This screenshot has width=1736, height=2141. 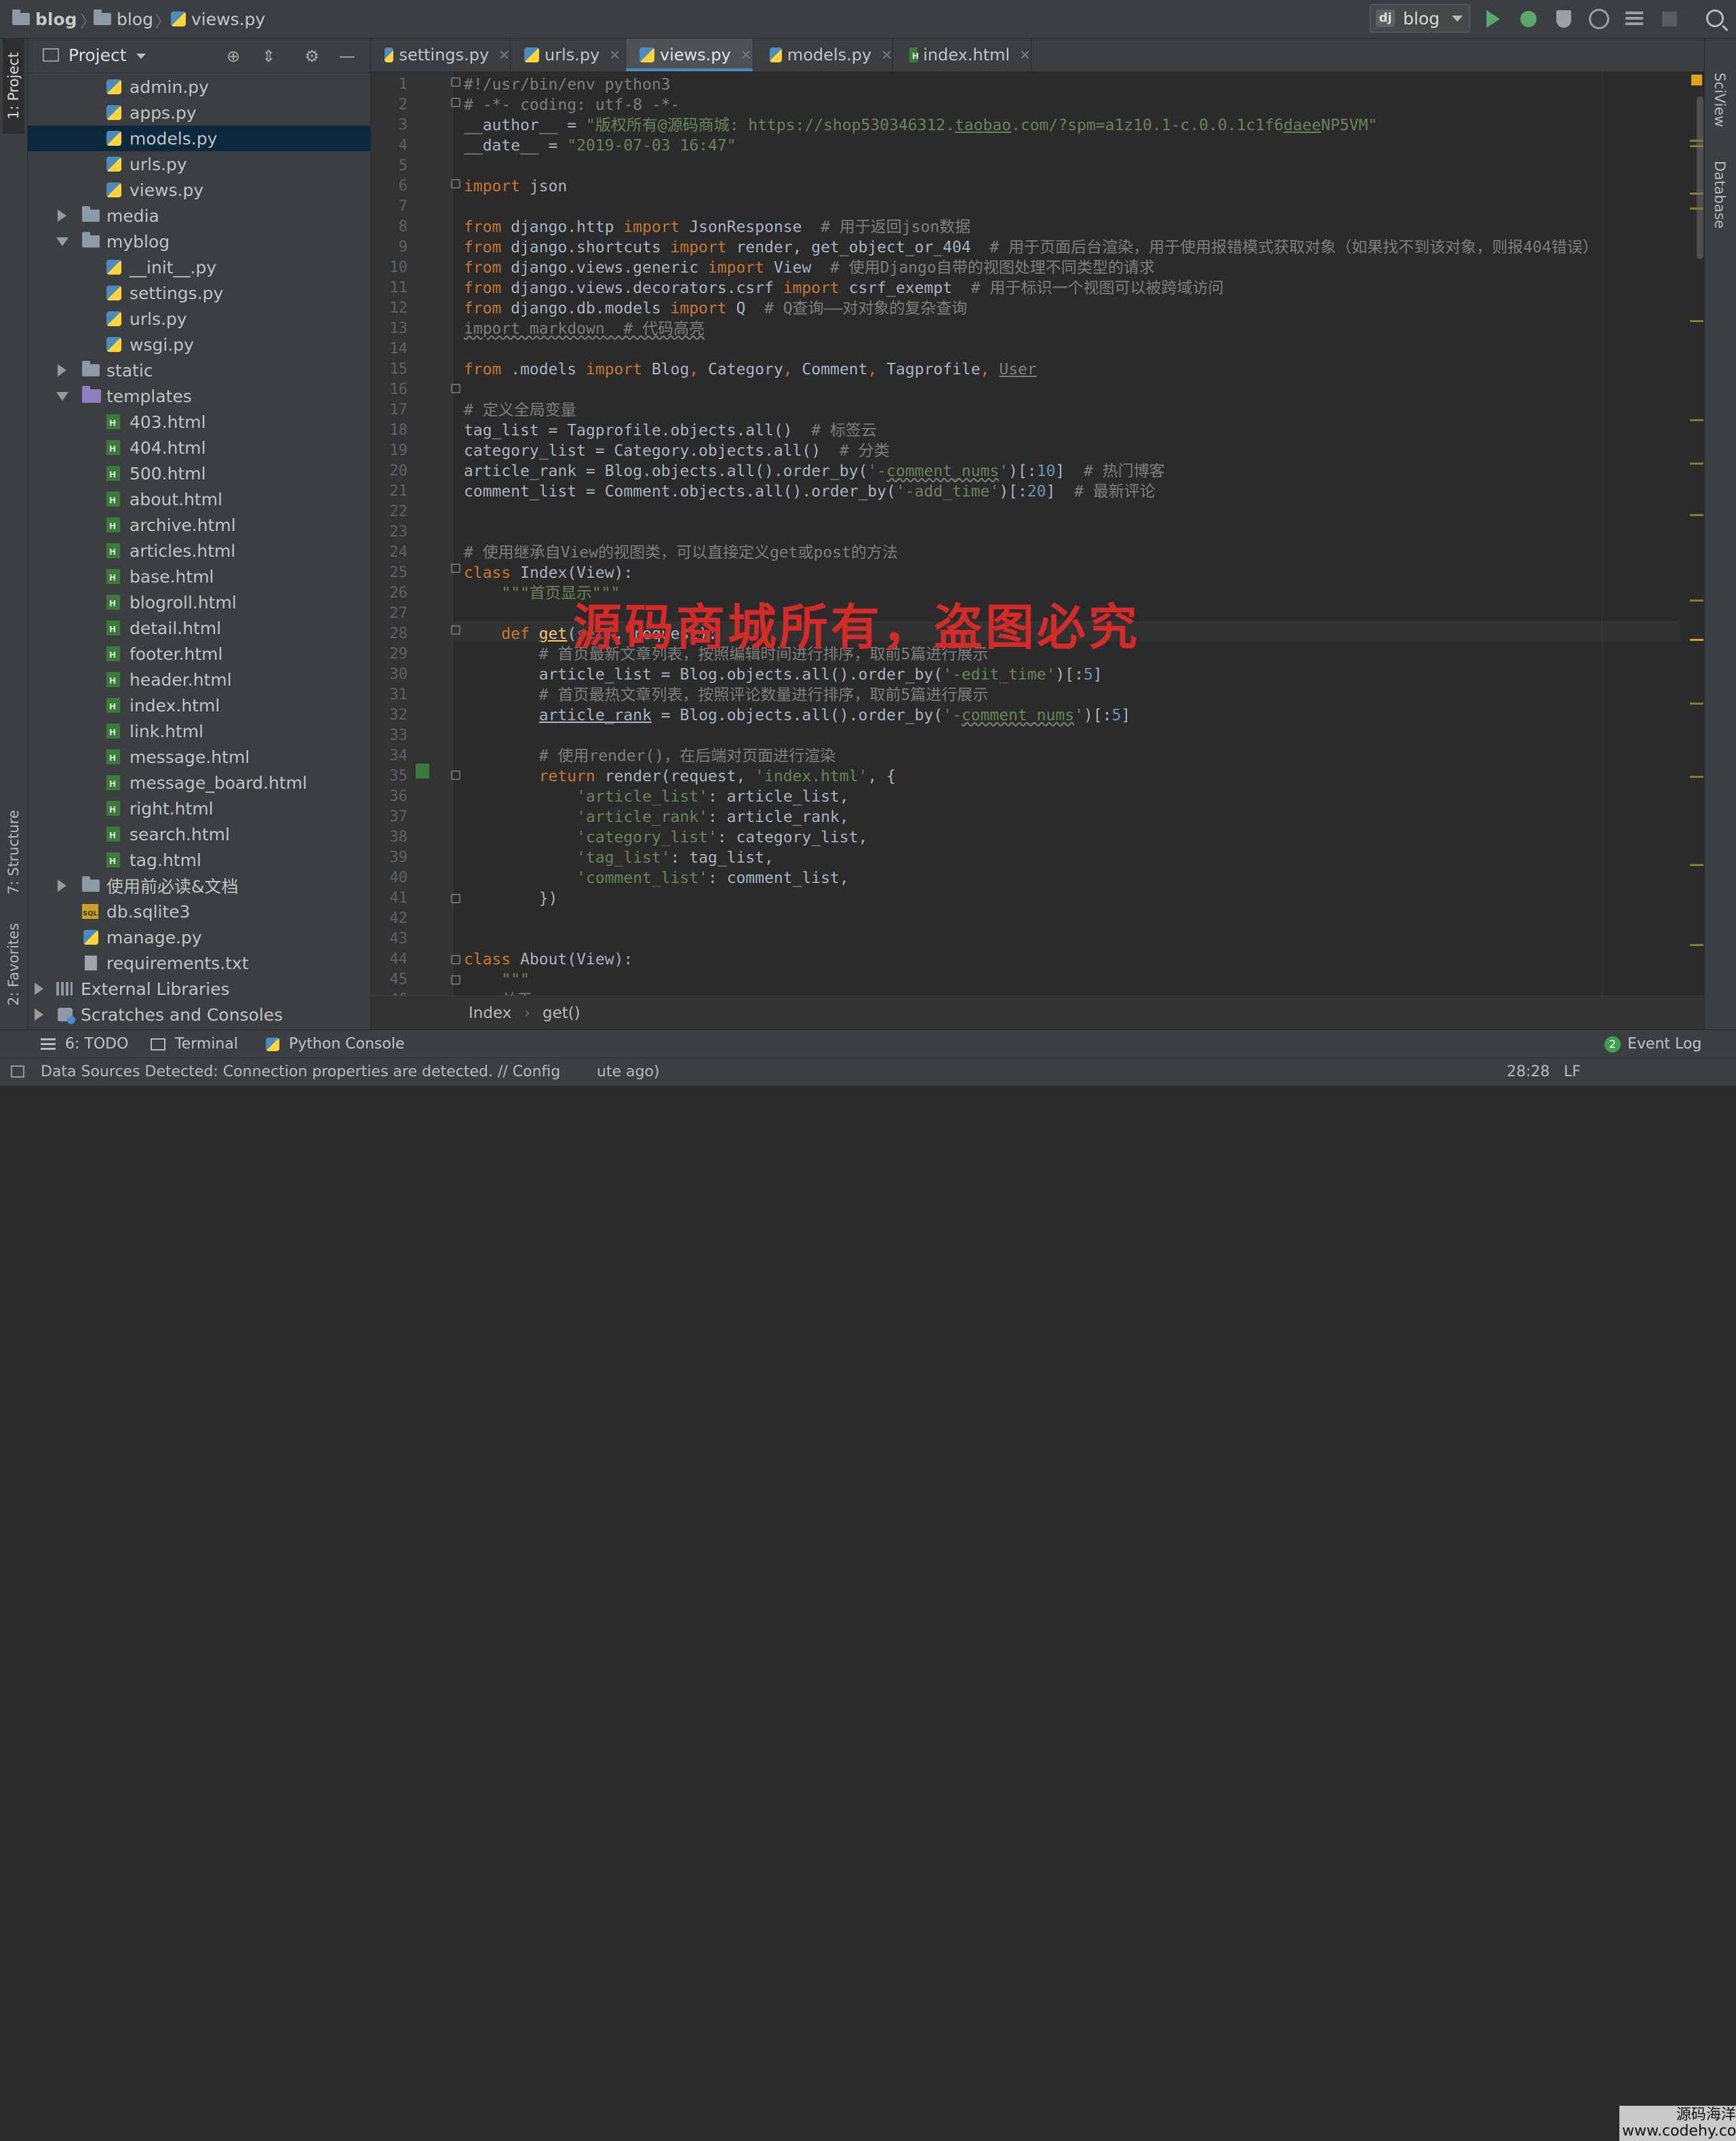 I want to click on error-stripe, so click(x=1692, y=534).